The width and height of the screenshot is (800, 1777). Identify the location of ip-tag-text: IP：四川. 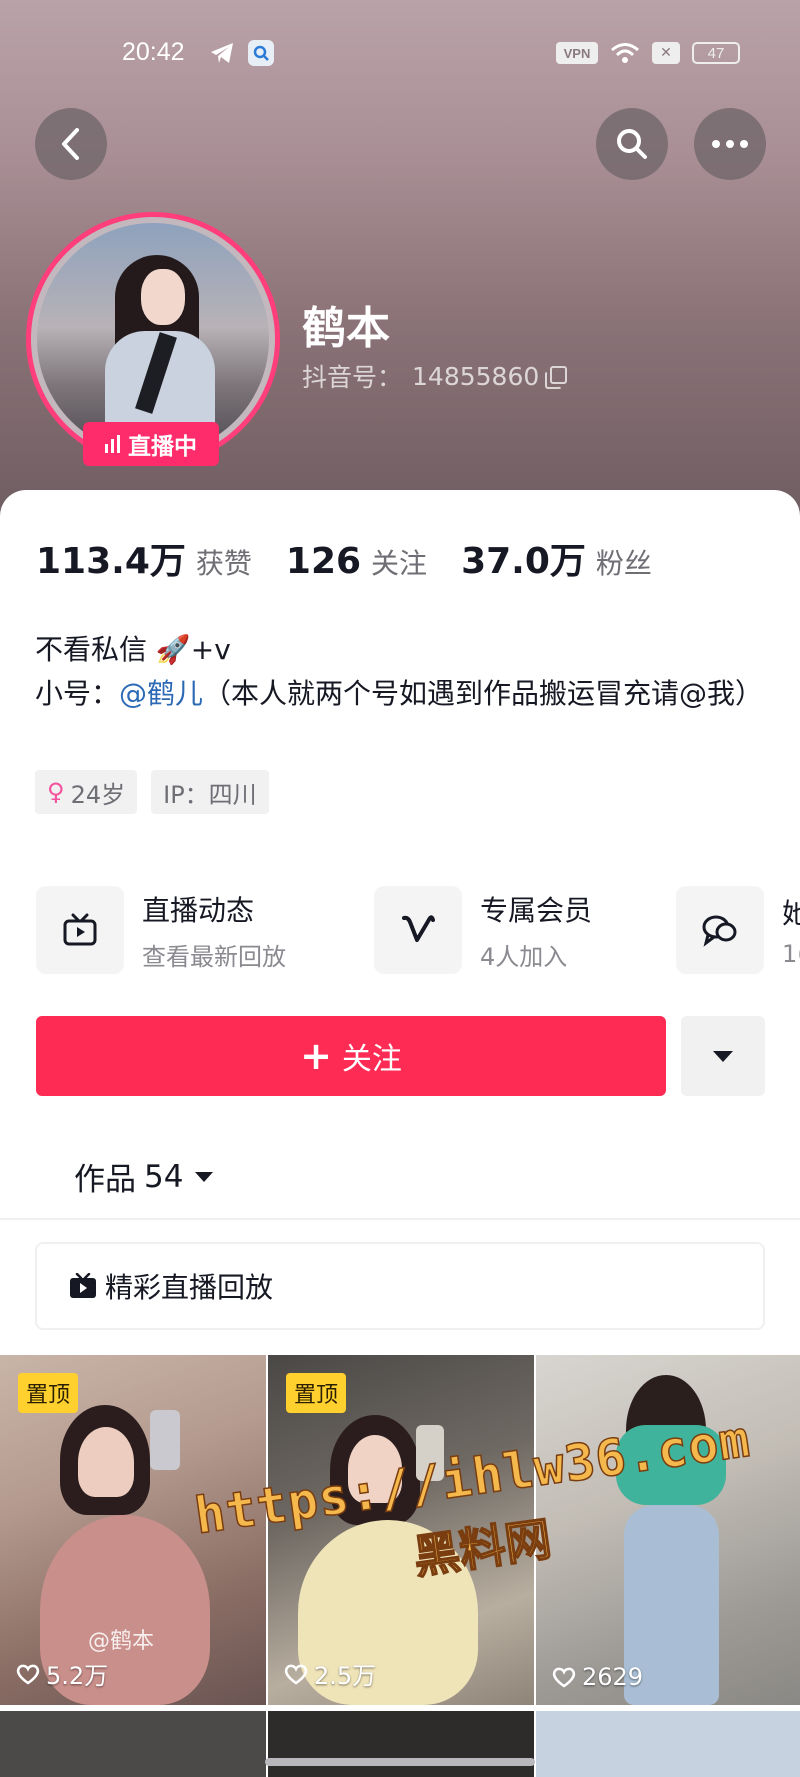
(210, 794).